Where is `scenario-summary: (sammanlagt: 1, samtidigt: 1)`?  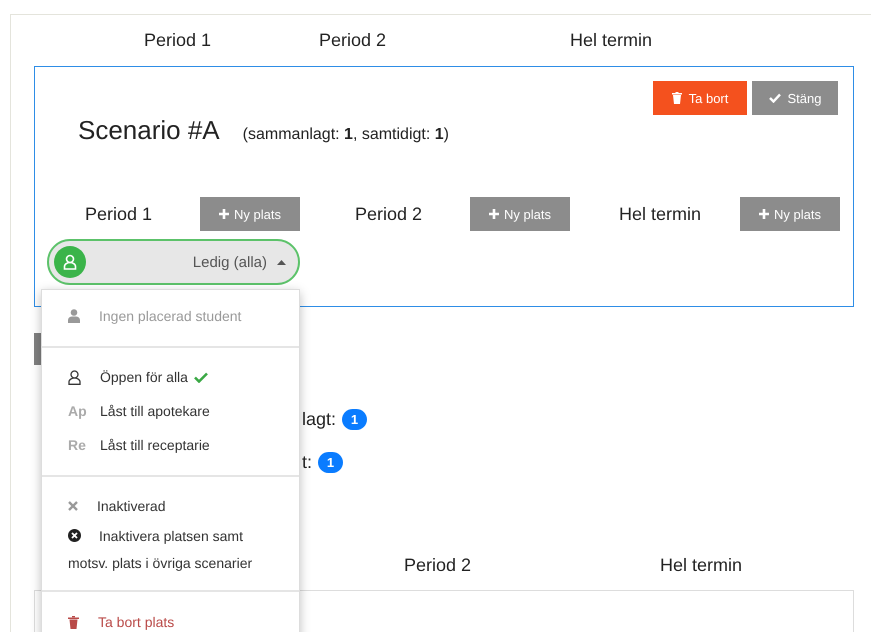
scenario-summary: (sammanlagt: 1, samtidigt: 1) is located at coordinates (345, 135).